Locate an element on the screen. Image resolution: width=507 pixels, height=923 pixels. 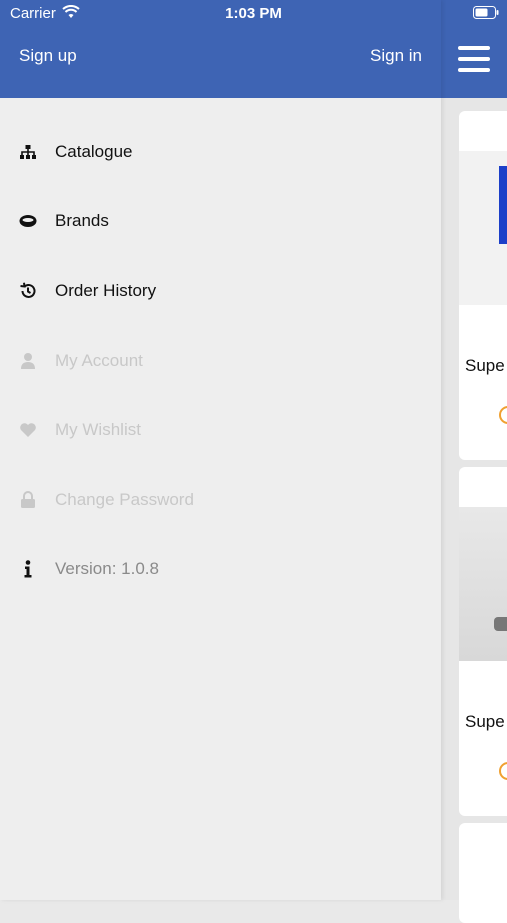
menu-item-label: Brands is located at coordinates (82, 221).